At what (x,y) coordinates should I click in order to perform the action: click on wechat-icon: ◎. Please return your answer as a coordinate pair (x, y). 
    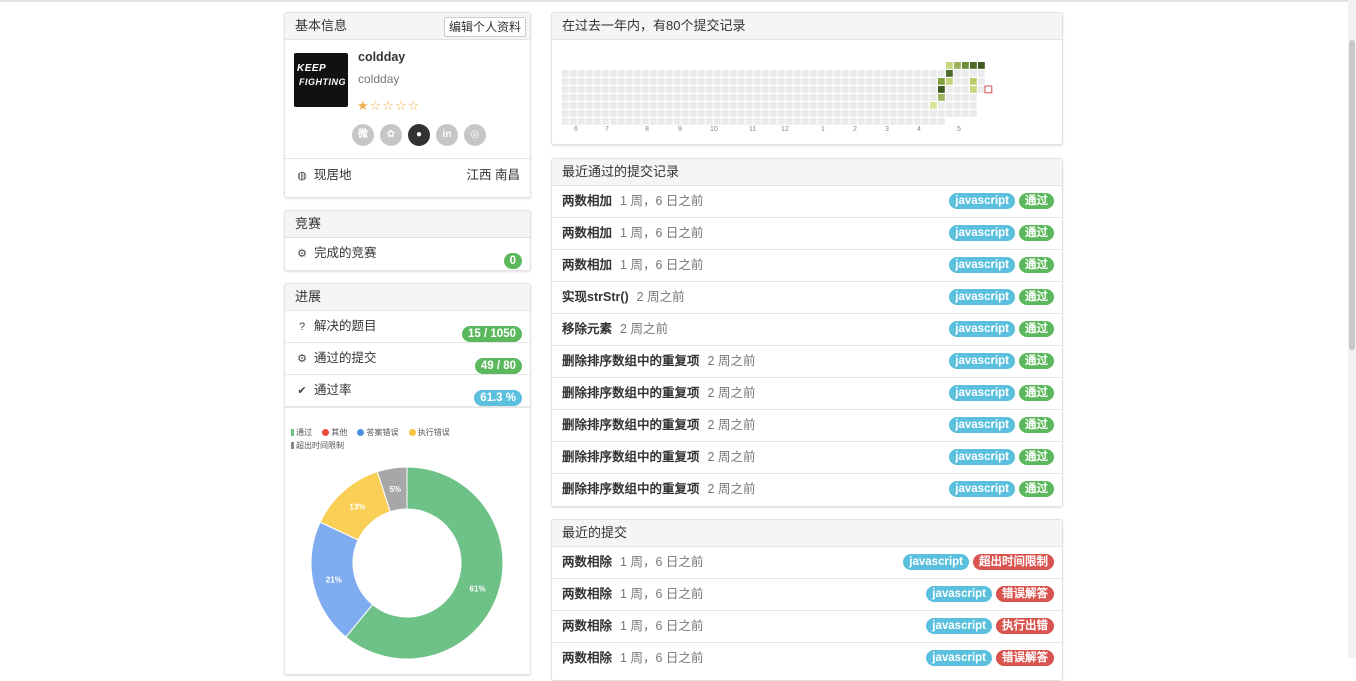
    Looking at the image, I should click on (475, 135).